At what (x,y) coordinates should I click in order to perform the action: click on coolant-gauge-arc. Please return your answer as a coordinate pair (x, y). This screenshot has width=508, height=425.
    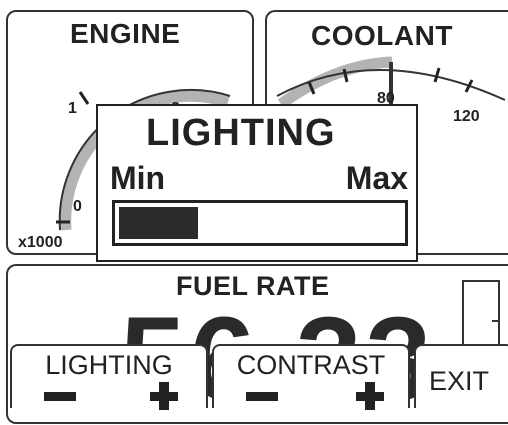
    Looking at the image, I should click on (335, 82).